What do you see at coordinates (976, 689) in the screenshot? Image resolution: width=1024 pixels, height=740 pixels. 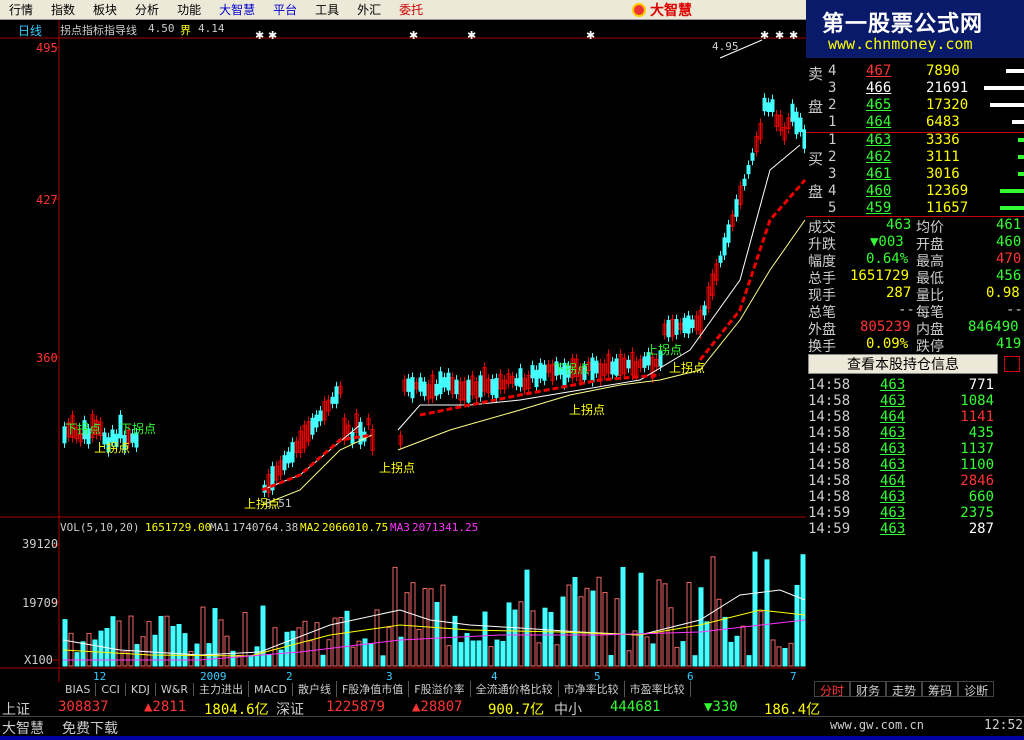 I see `right-tab: 诊断` at bounding box center [976, 689].